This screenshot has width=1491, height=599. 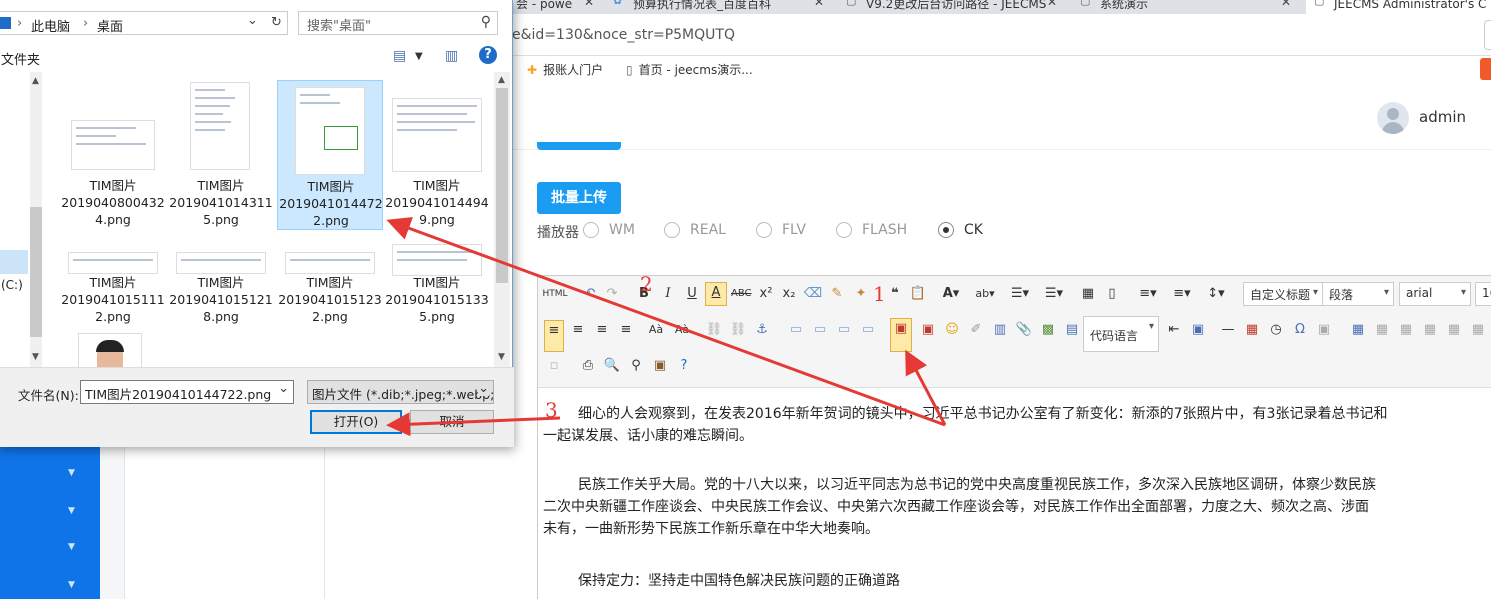 I want to click on arrow-to-open-button, so click(x=473, y=424).